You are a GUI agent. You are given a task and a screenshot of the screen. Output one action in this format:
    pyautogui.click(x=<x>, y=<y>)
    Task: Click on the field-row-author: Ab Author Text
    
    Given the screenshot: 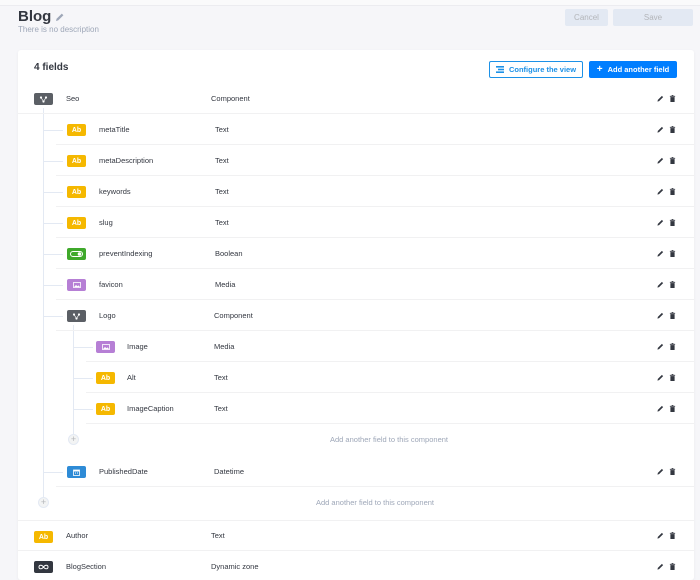 What is the action you would take?
    pyautogui.click(x=356, y=535)
    